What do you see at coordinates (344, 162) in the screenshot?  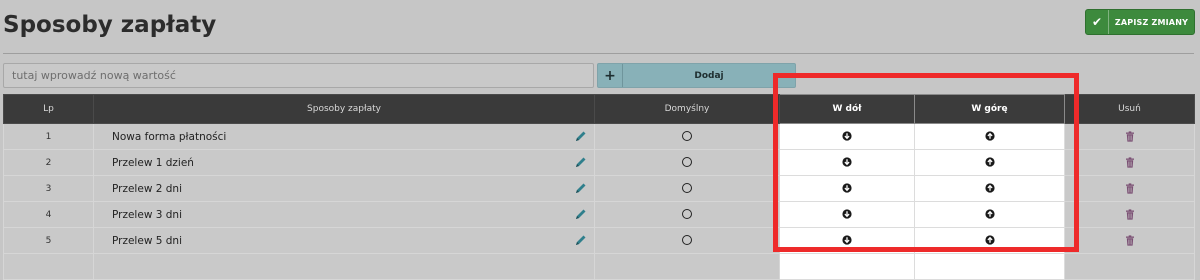 I see `name-cell: Przelew 1 dzień` at bounding box center [344, 162].